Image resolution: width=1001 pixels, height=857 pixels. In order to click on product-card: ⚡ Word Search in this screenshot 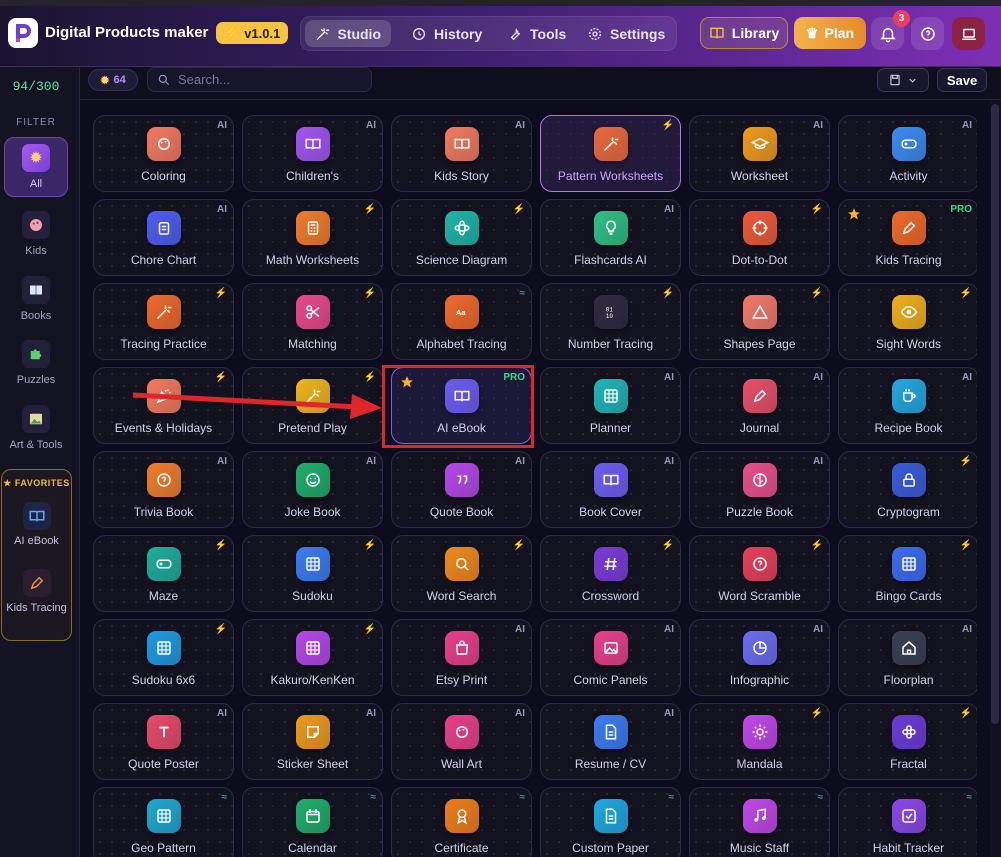, I will do `click(461, 573)`.